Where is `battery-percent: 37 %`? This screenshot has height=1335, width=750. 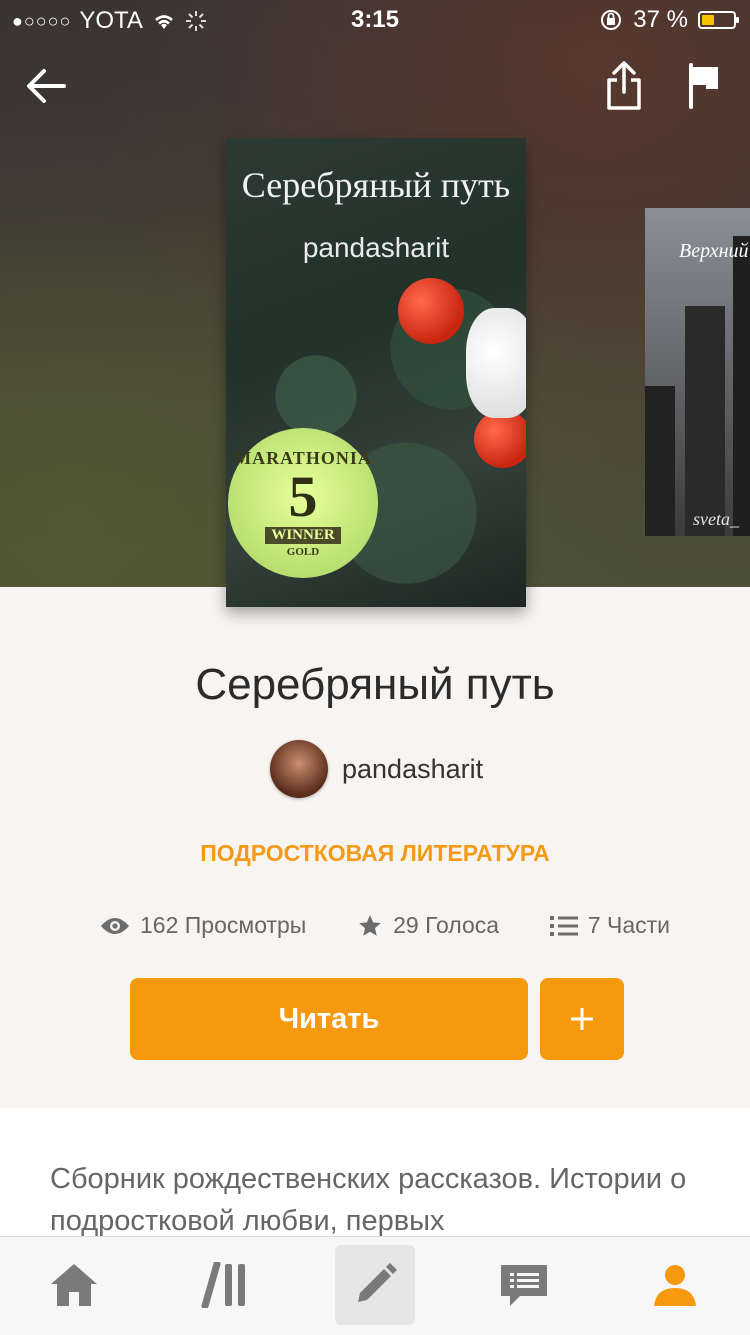 battery-percent: 37 % is located at coordinates (660, 19).